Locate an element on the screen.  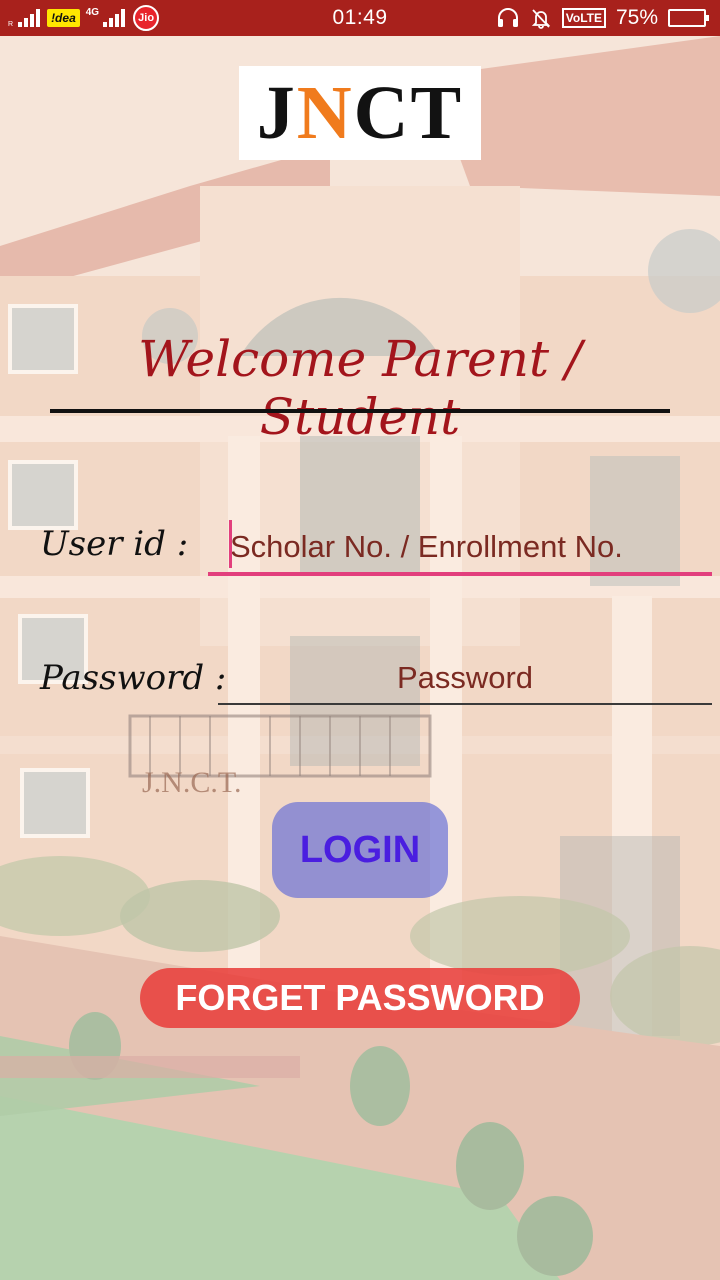
password-underline is located at coordinates (465, 704).